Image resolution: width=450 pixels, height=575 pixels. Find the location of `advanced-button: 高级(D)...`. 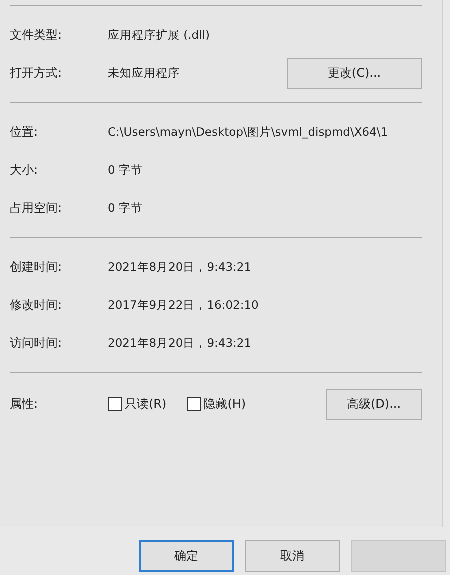

advanced-button: 高级(D)... is located at coordinates (374, 404).